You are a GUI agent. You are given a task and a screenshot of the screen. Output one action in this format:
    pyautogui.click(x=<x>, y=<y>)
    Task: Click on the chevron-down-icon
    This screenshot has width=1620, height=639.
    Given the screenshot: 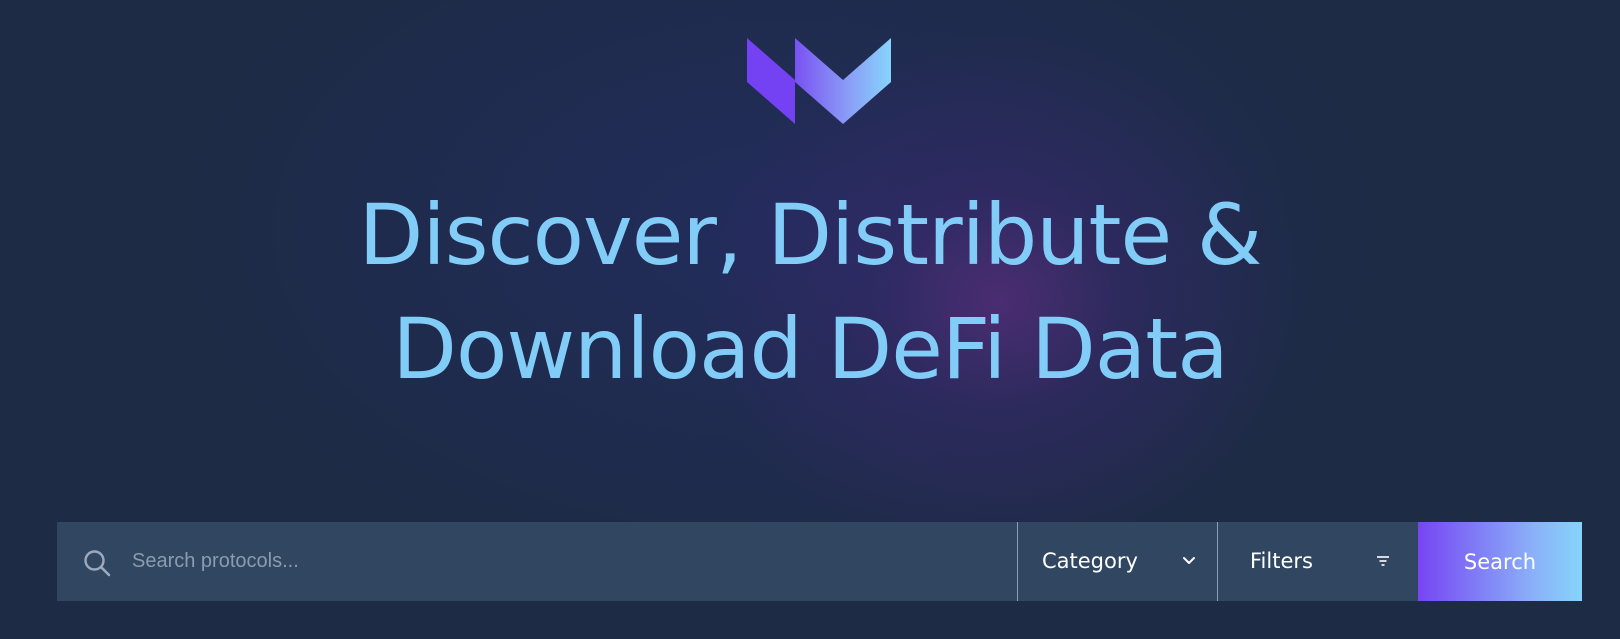 What is the action you would take?
    pyautogui.click(x=1189, y=560)
    